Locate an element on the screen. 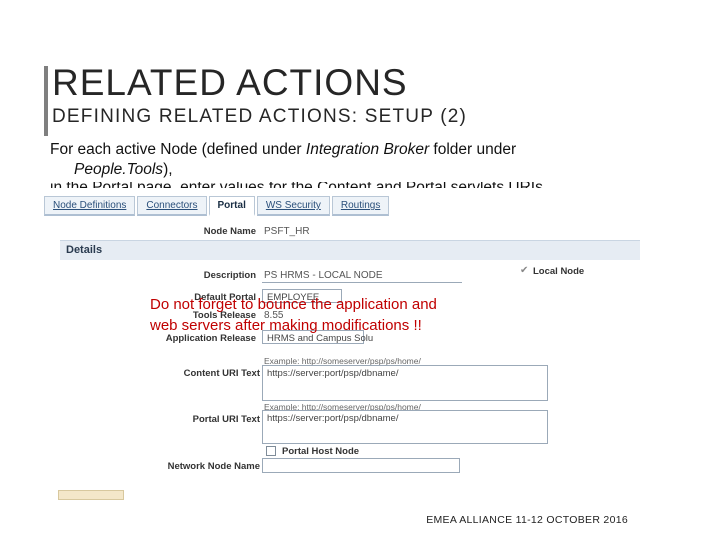 This screenshot has height=540, width=720. content-uri-label: Content URI Text is located at coordinates (221, 373).